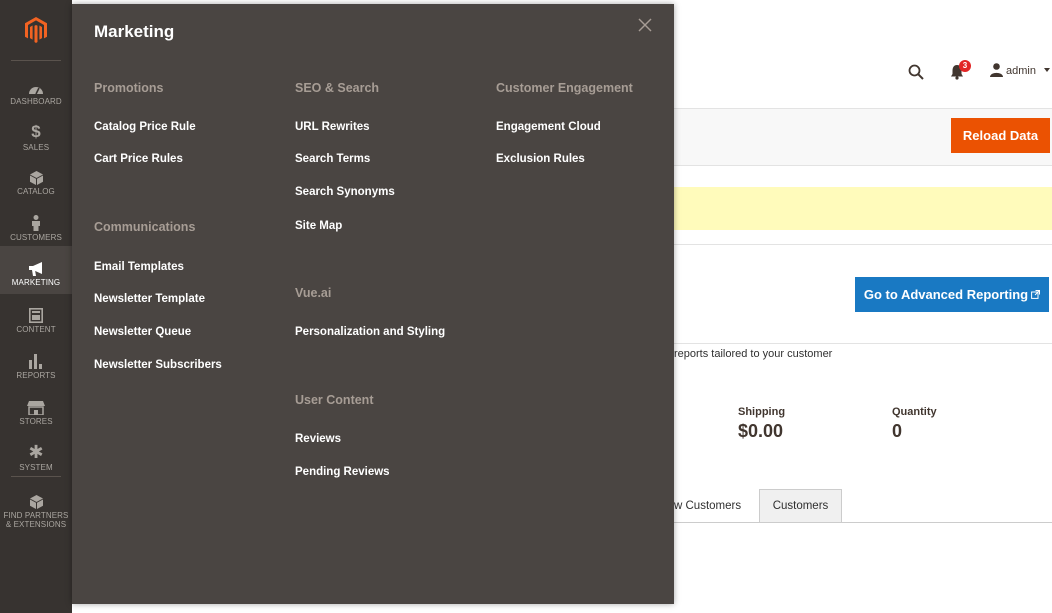 This screenshot has height=613, width=1052. Describe the element at coordinates (134, 31) in the screenshot. I see `flyout-title: Marketing` at that location.